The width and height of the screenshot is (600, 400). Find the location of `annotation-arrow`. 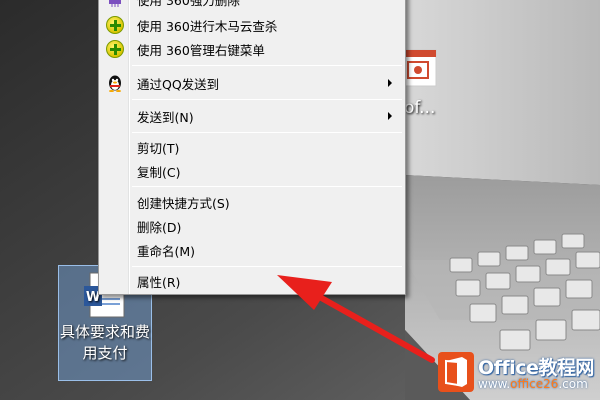

annotation-arrow is located at coordinates (356, 319).